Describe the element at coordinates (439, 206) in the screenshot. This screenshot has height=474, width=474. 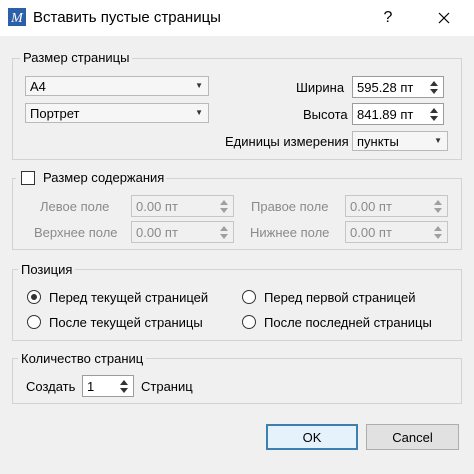
I see `right-margin-stepper` at that location.